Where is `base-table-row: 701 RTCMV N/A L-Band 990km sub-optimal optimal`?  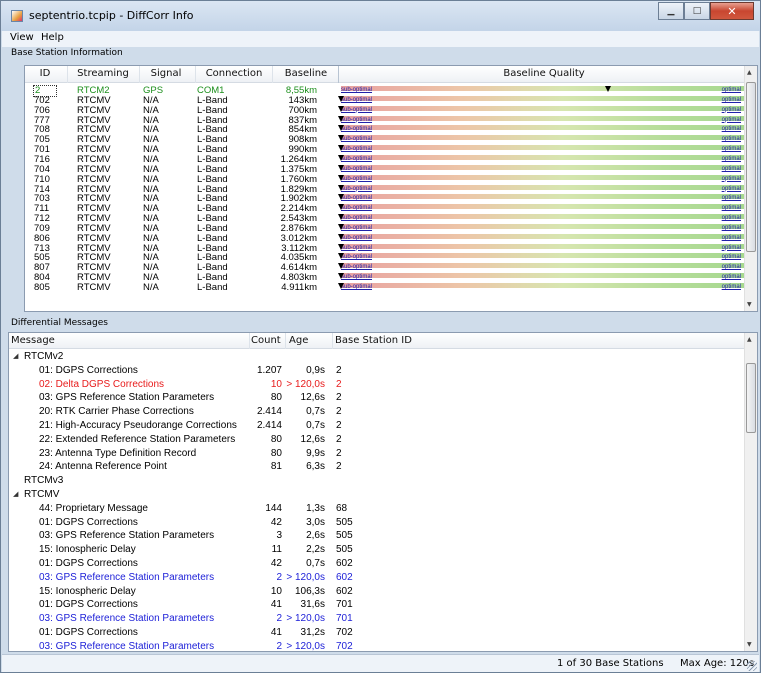
base-table-row: 701 RTCMV N/A L-Band 990km sub-optimal optimal is located at coordinates (391, 150).